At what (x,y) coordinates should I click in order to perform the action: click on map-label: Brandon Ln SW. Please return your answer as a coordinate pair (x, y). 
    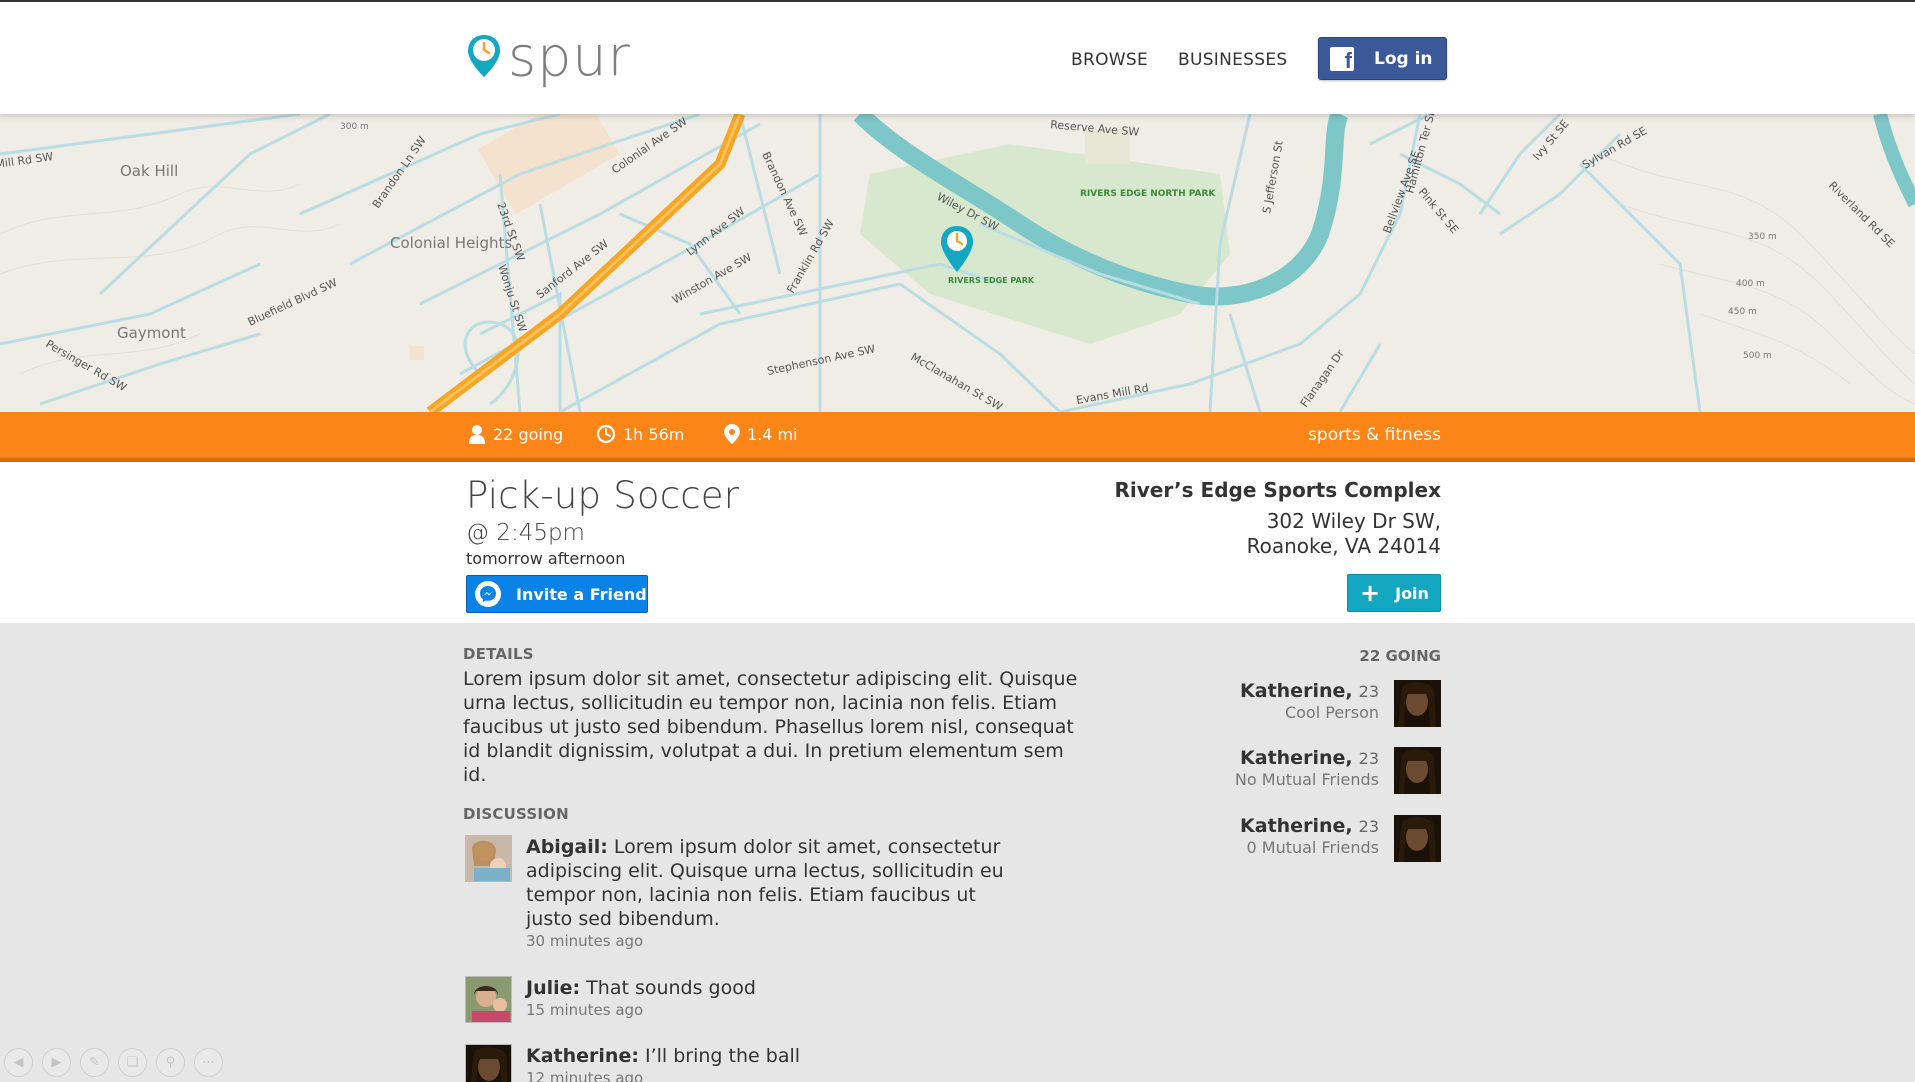
    Looking at the image, I should click on (399, 172).